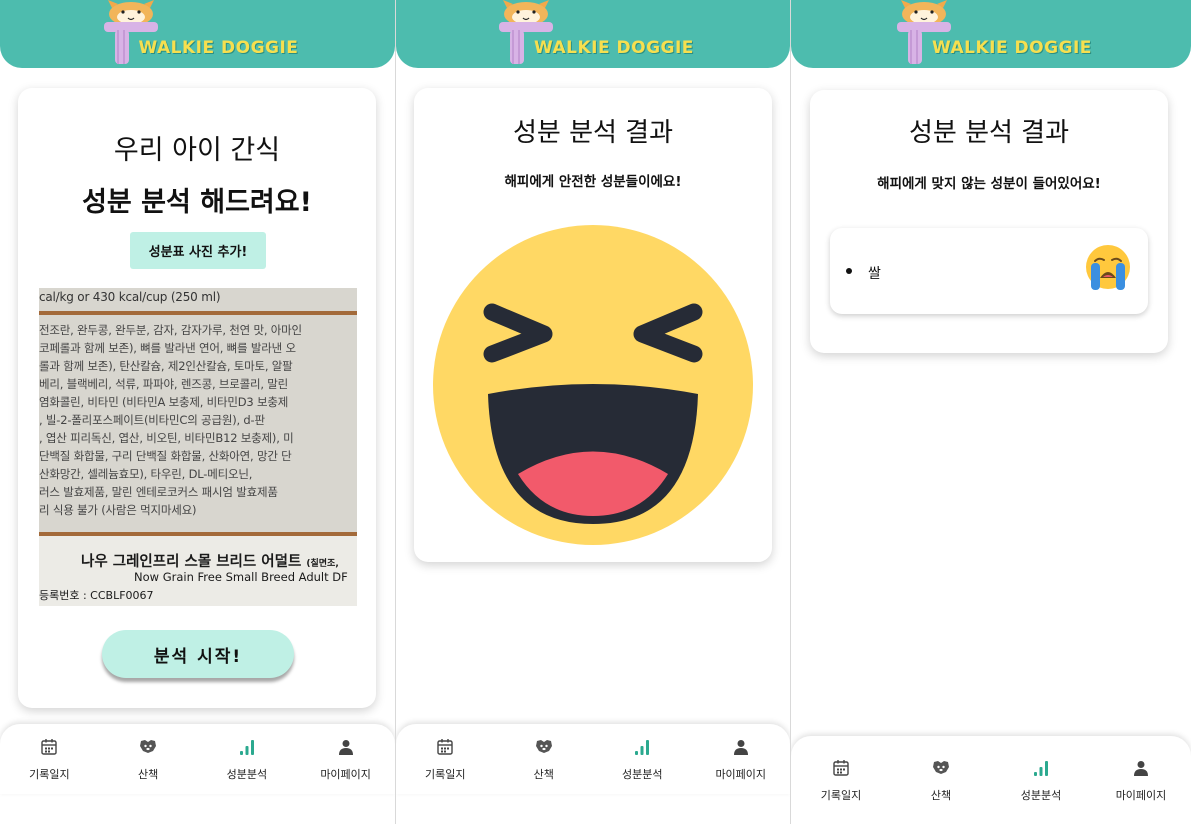 Image resolution: width=1191 pixels, height=824 pixels. I want to click on photo-text: 베리, 블랙베리, 석류, 파파야, 렌즈콩, 브로콜리, 말린, so click(164, 384).